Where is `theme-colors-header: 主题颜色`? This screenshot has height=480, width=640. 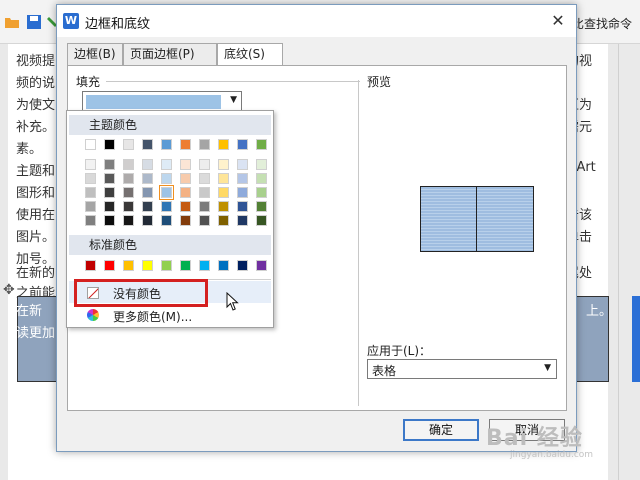
theme-colors-header: 主题颜色 is located at coordinates (170, 125).